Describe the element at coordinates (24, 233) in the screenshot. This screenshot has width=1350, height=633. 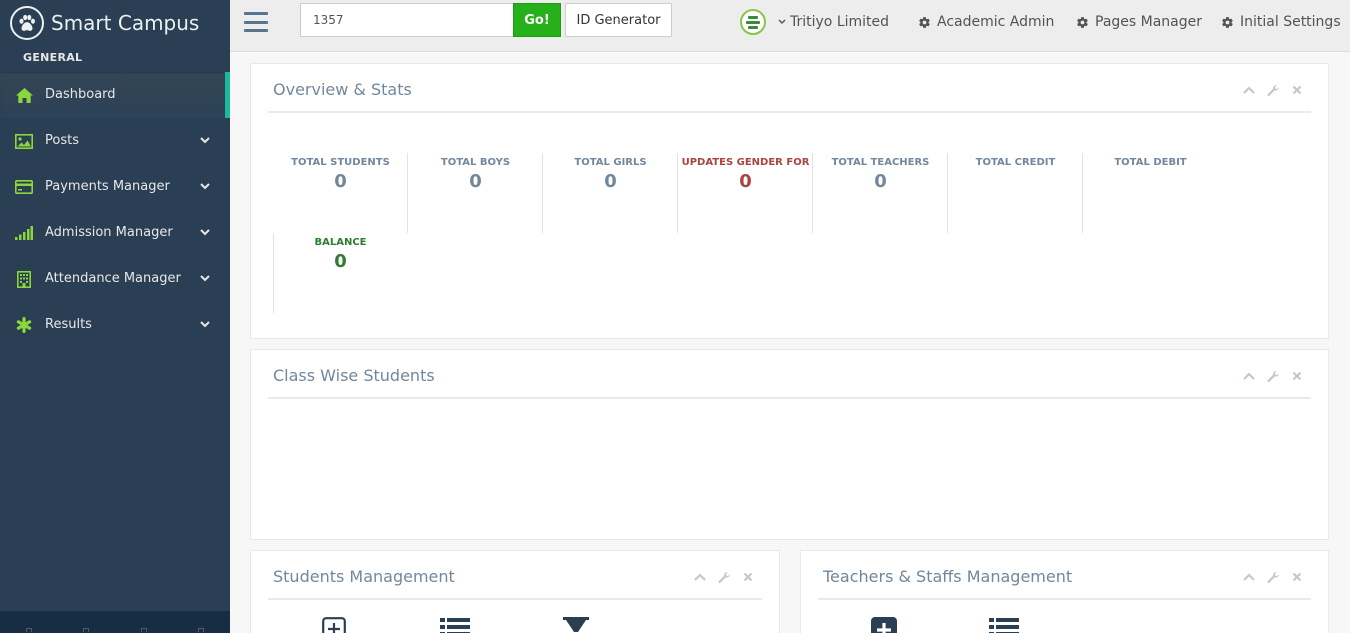
I see `signal-icon` at that location.